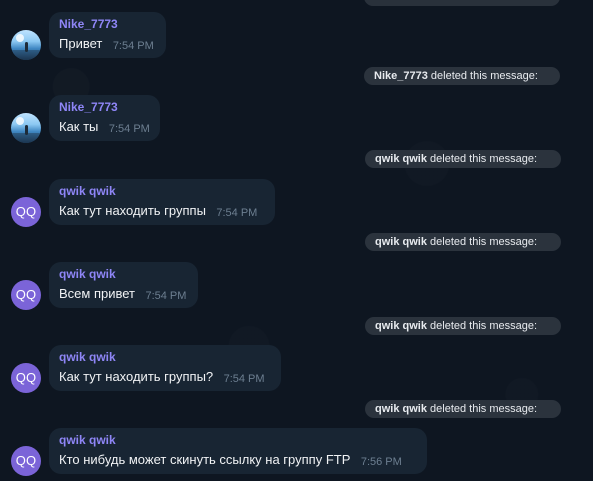  What do you see at coordinates (381, 462) in the screenshot?
I see `message-time: 7:56 PM` at bounding box center [381, 462].